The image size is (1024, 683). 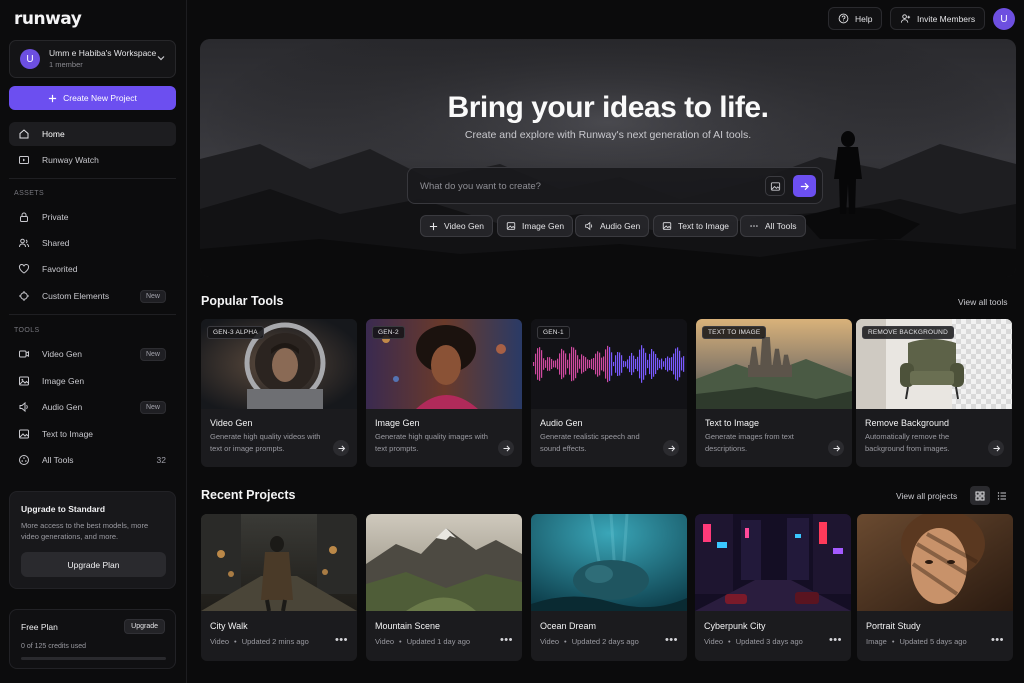 I want to click on sidebar-item-label: Runway Watch, so click(x=70, y=160).